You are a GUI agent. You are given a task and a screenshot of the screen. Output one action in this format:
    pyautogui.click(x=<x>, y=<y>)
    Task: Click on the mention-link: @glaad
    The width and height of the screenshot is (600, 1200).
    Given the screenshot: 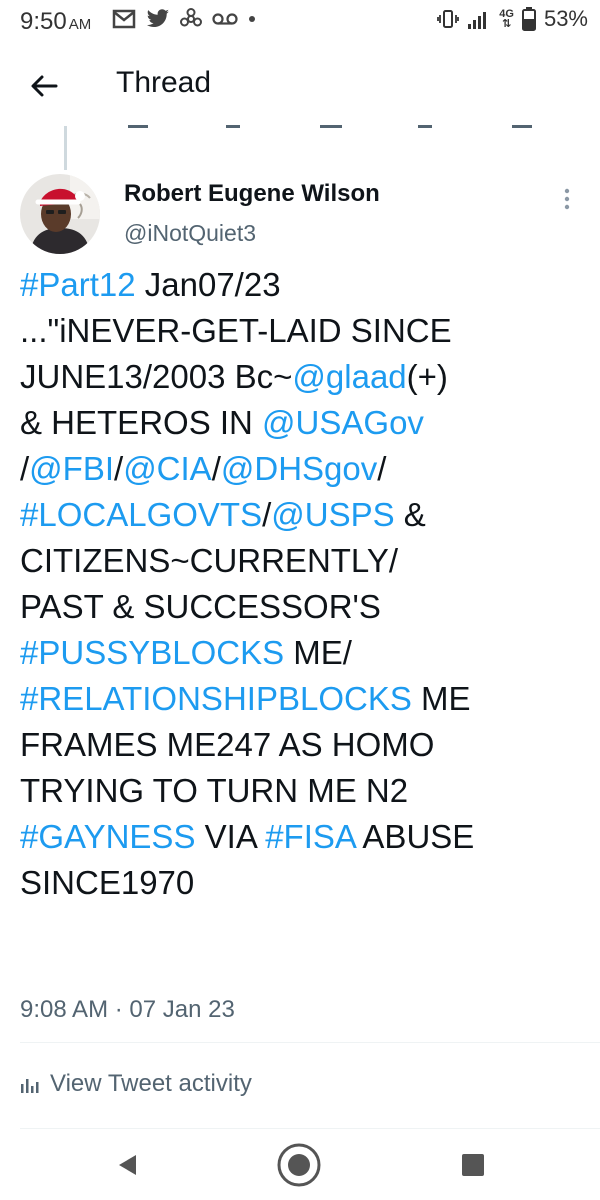 What is the action you would take?
    pyautogui.click(x=349, y=376)
    